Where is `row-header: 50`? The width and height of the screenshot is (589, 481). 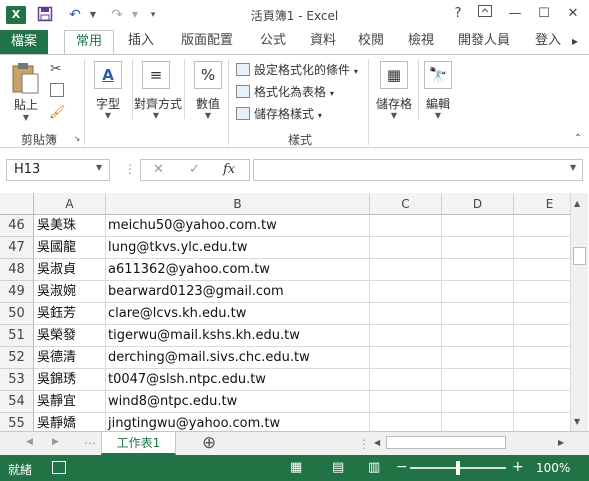
row-header: 50 is located at coordinates (17, 314).